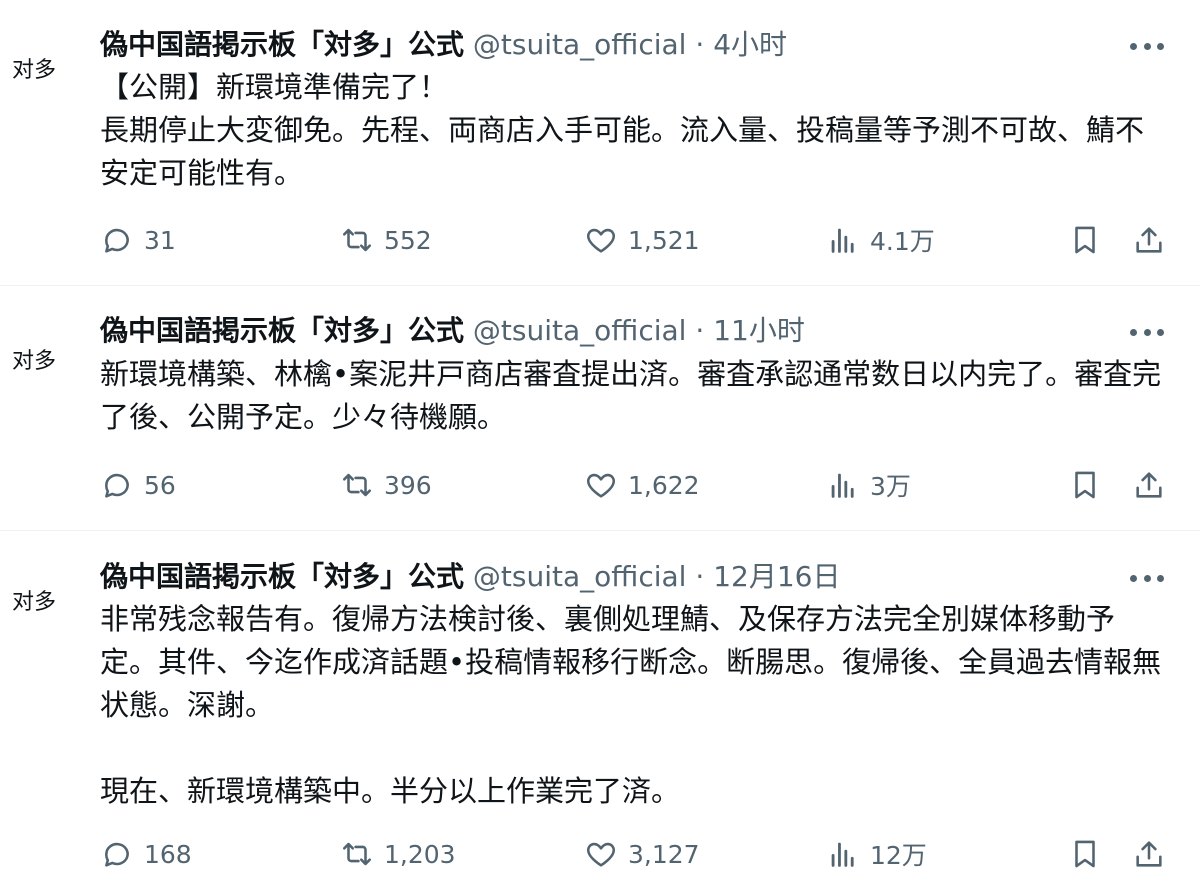 Image resolution: width=1200 pixels, height=884 pixels. What do you see at coordinates (160, 240) in the screenshot?
I see `reply-count: 31` at bounding box center [160, 240].